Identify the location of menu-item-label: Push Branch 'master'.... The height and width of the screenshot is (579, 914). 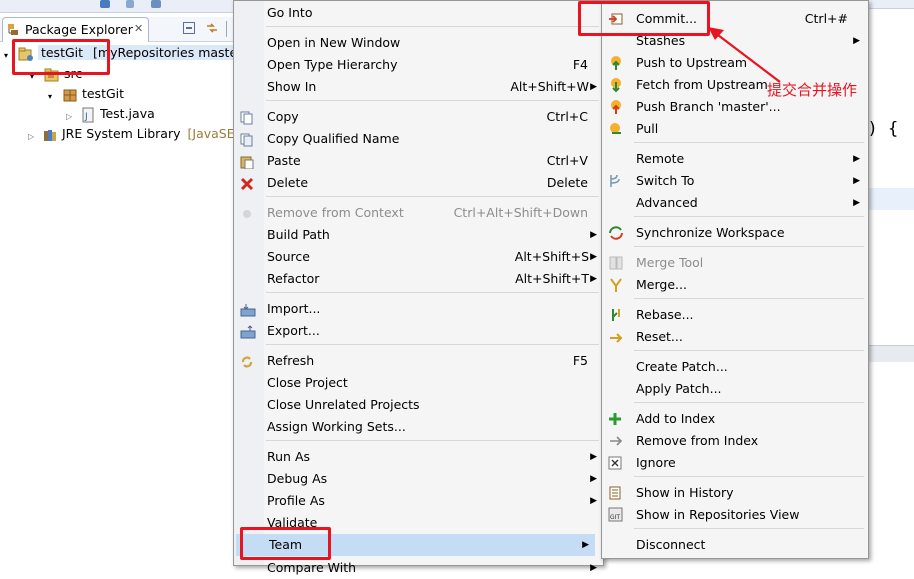
(708, 106).